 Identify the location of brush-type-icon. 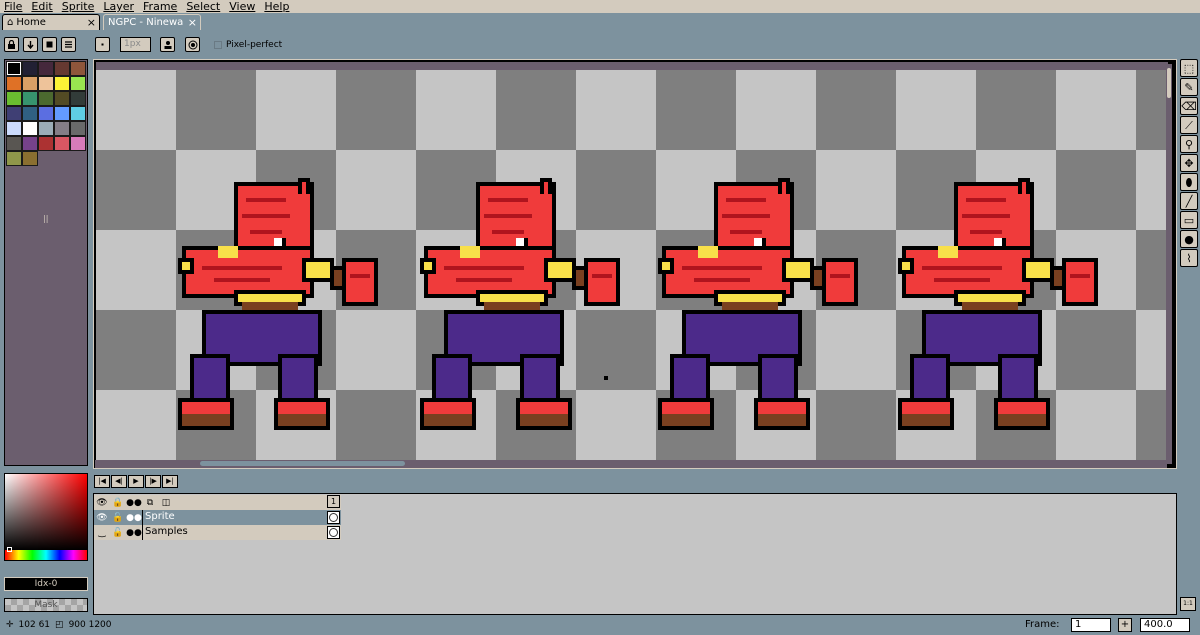
(102, 44).